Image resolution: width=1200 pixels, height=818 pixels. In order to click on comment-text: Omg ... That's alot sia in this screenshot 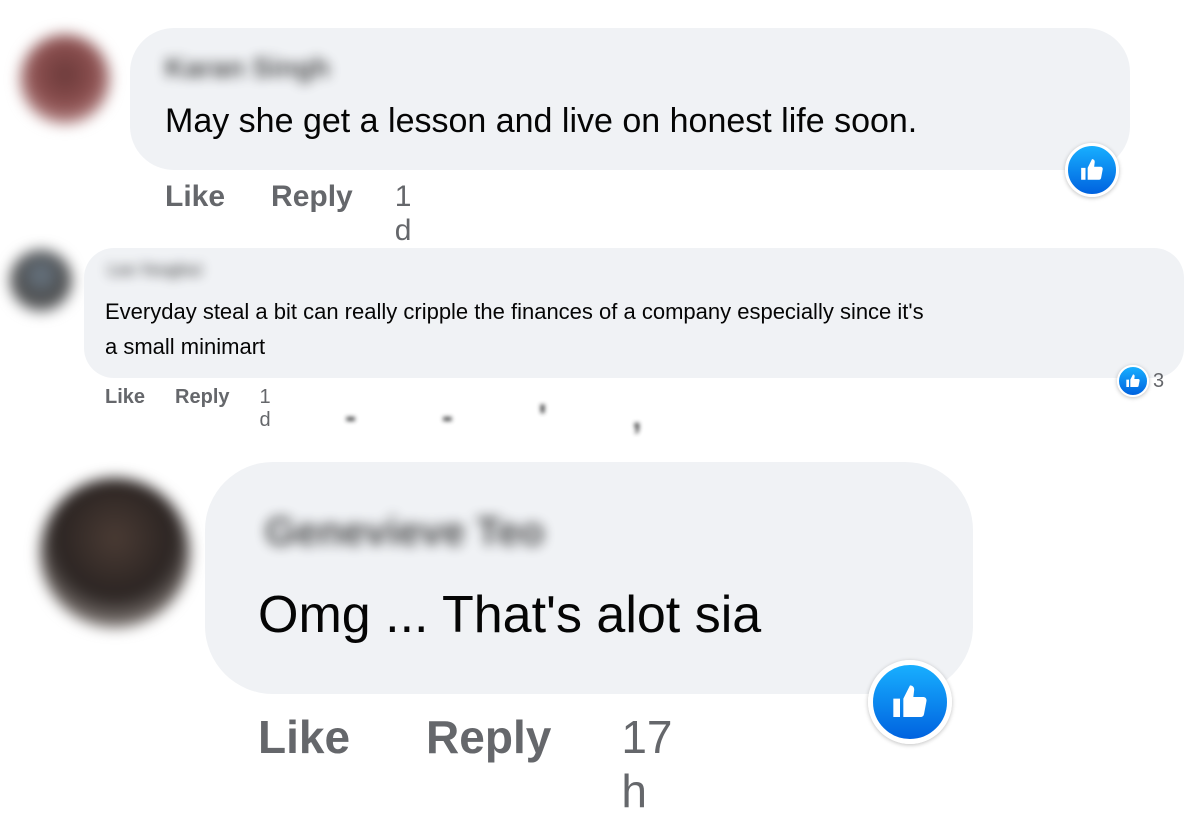, I will do `click(510, 615)`.